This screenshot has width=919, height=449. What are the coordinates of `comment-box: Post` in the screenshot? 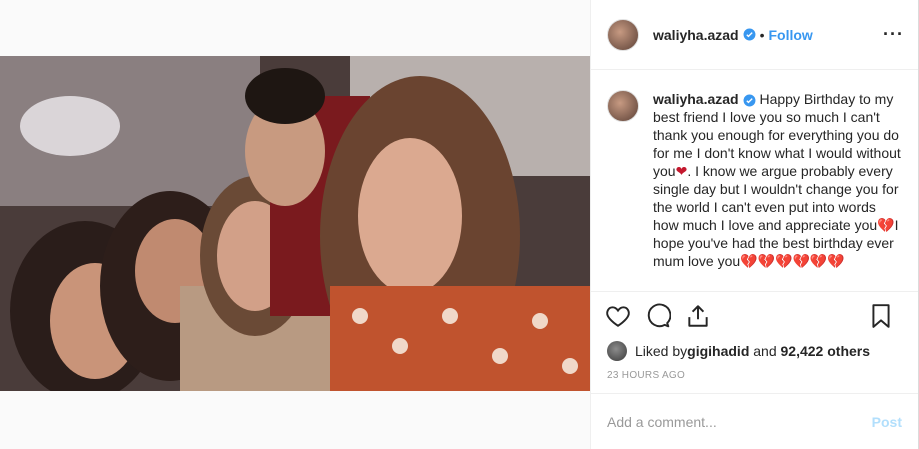 It's located at (754, 421).